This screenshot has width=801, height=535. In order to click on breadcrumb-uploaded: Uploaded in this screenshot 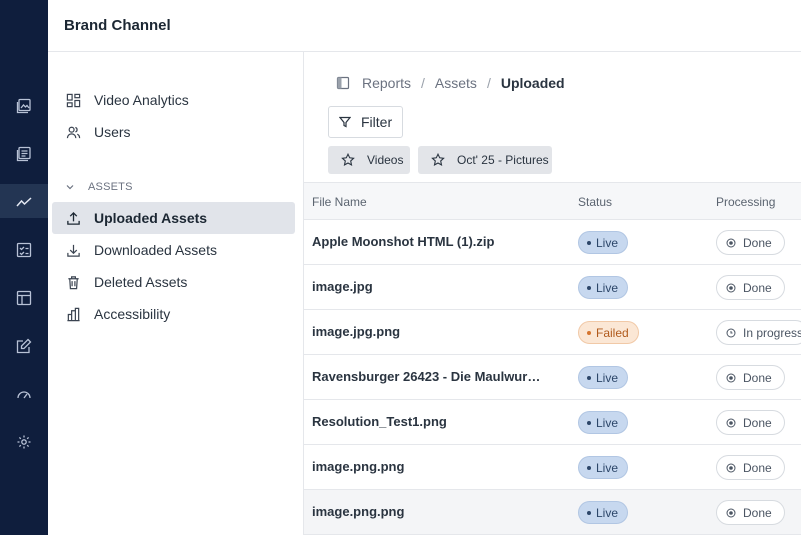, I will do `click(532, 83)`.